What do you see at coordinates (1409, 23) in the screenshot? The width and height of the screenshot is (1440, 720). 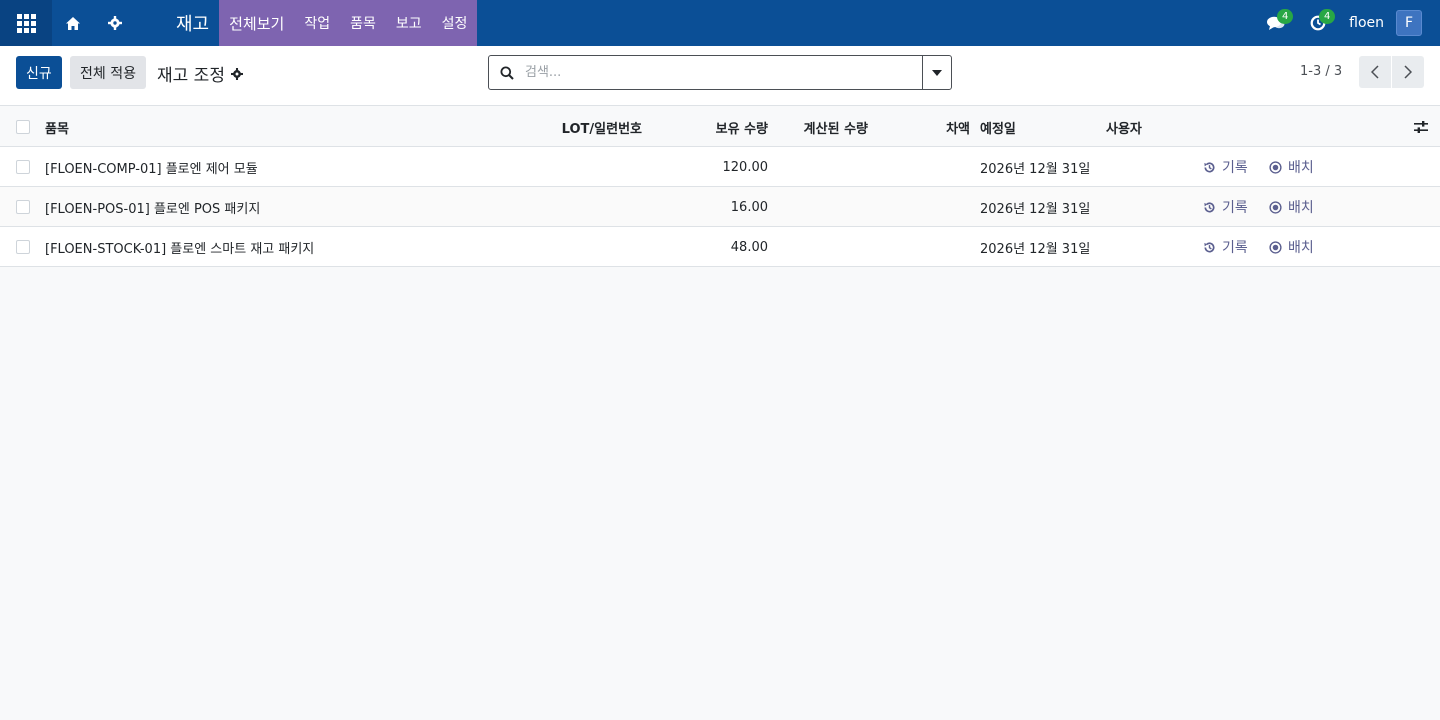 I see `avatar: F` at bounding box center [1409, 23].